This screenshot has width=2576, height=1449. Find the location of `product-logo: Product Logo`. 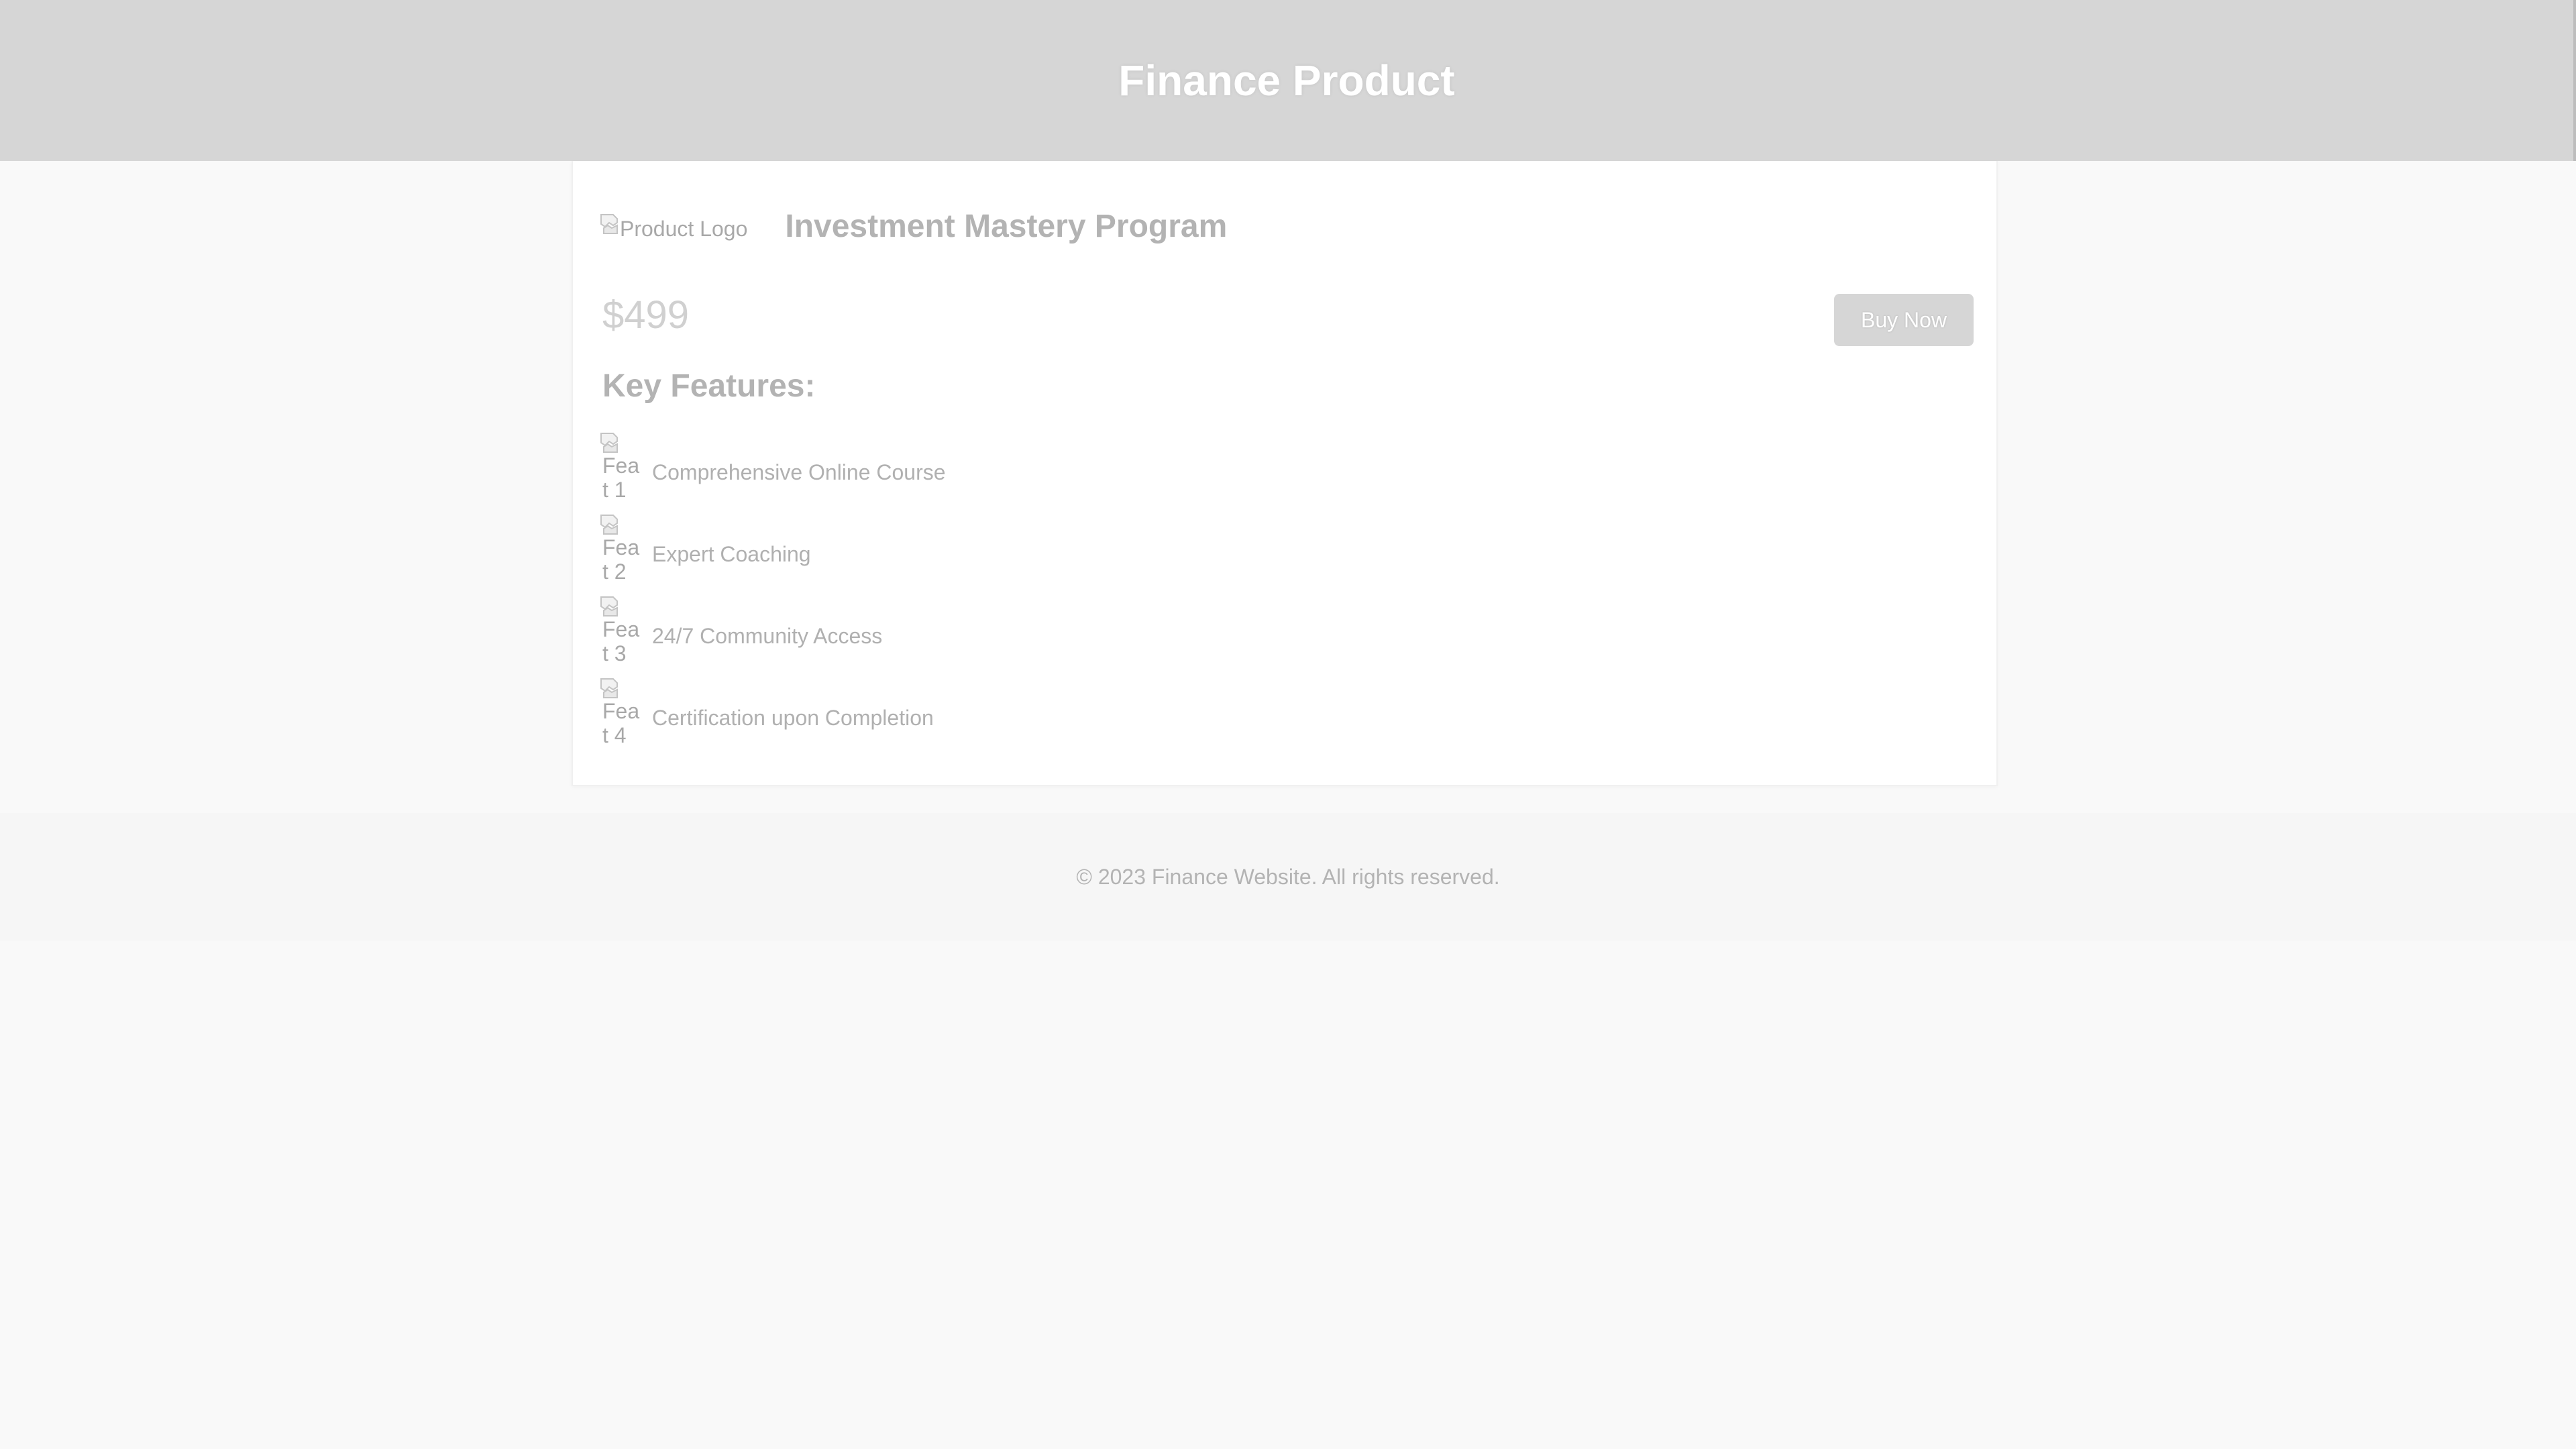

product-logo: Product Logo is located at coordinates (673, 226).